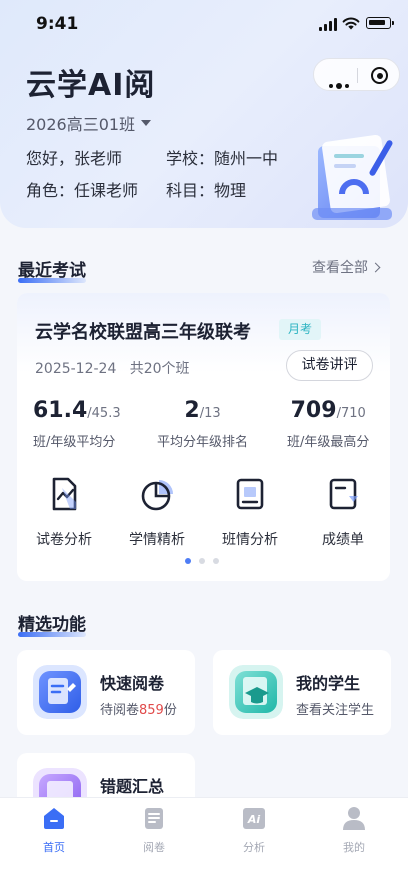 This screenshot has width=408, height=883. Describe the element at coordinates (254, 847) in the screenshot. I see `tab-label: 分析` at that location.